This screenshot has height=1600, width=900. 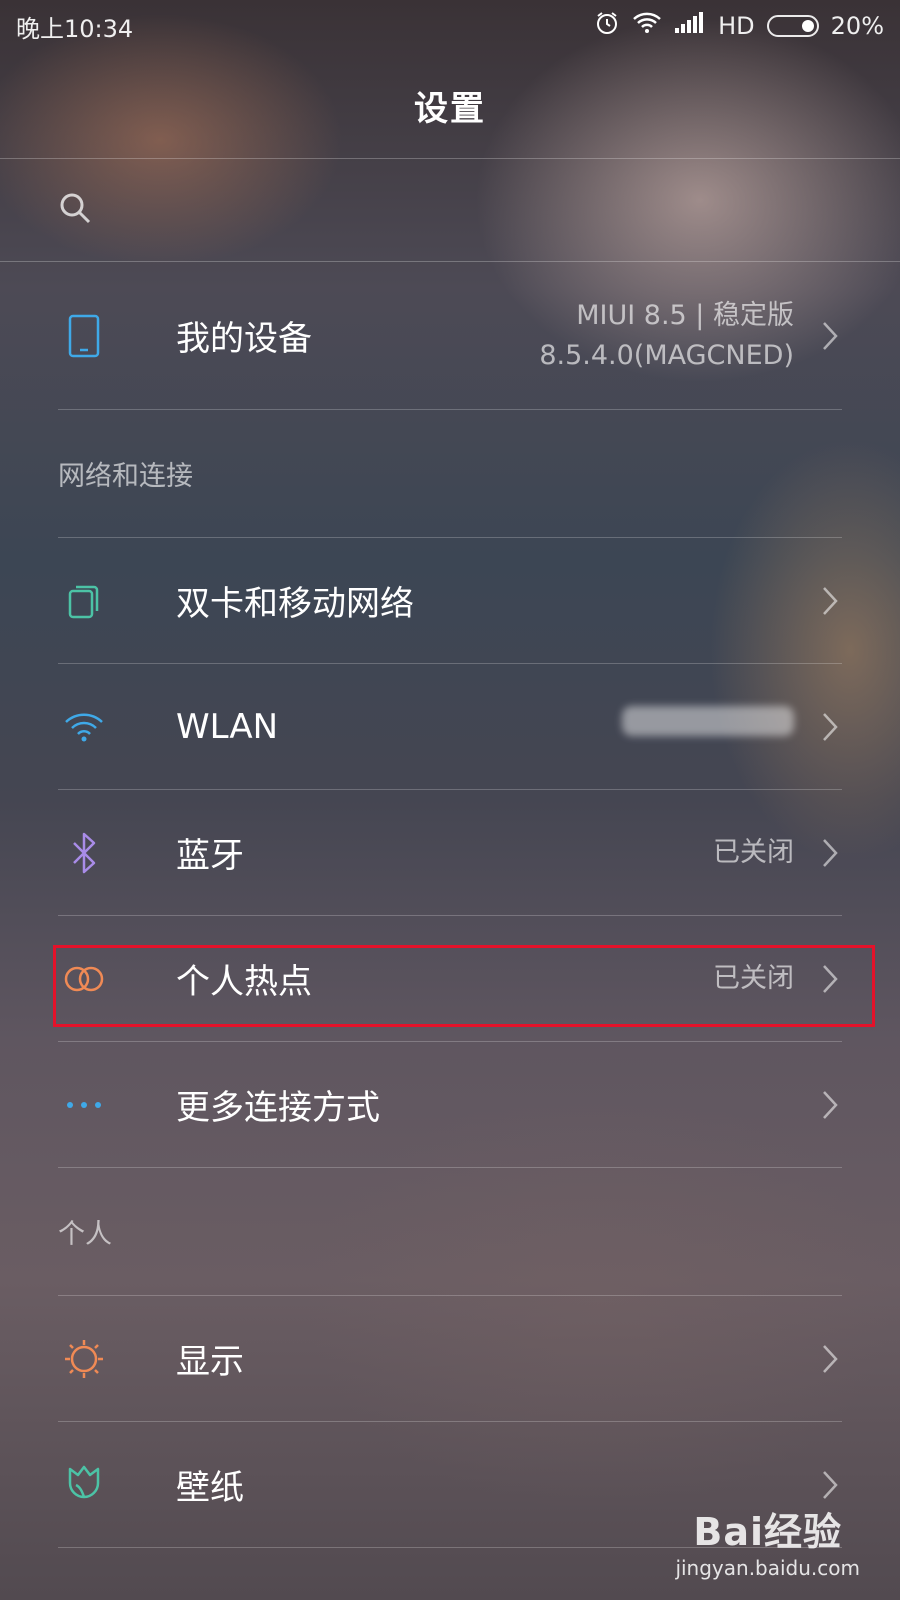 I want to click on sim-mobile-network-label: 双卡和移动网络, so click(x=295, y=604).